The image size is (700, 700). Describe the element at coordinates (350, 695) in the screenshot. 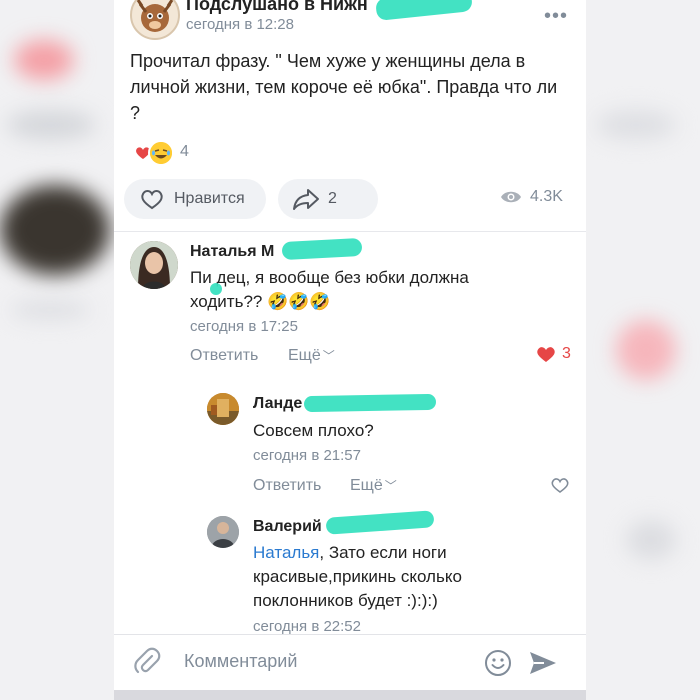

I see `bottom-strip` at that location.